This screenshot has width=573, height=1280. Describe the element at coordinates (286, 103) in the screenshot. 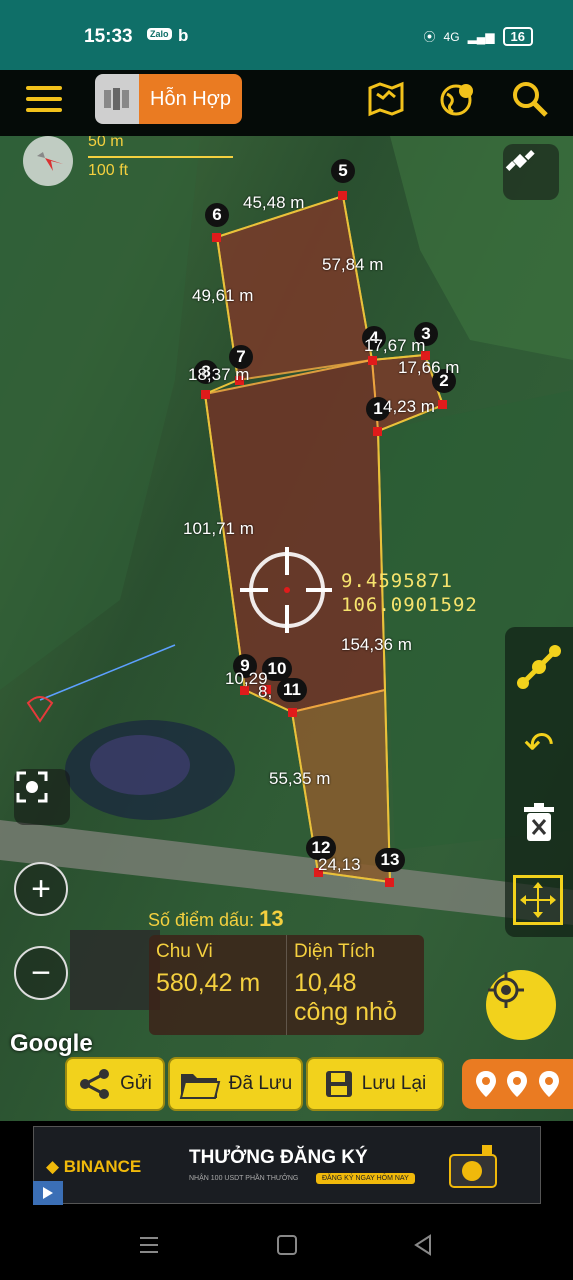

I see `top-toolbar: Hỗn Hợp` at that location.